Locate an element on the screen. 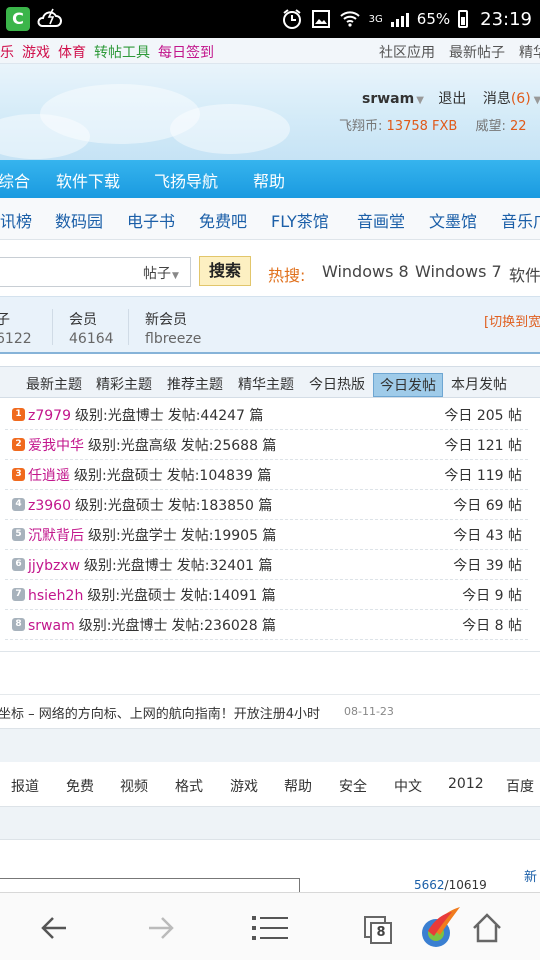 This screenshot has height=960, width=540. nav-item: 软件下载 is located at coordinates (88, 180).